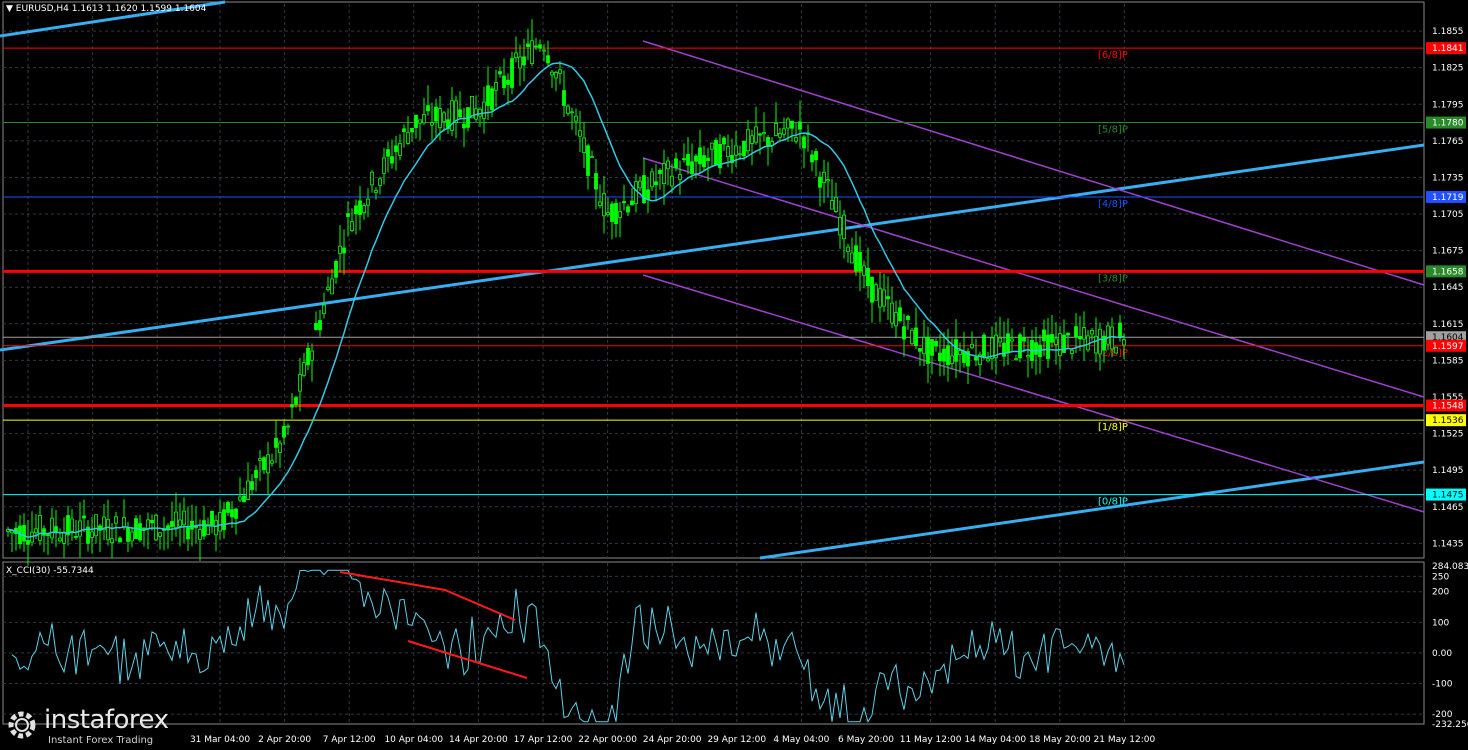  What do you see at coordinates (1448, 142) in the screenshot?
I see `y-tick-label: 1.1765` at bounding box center [1448, 142].